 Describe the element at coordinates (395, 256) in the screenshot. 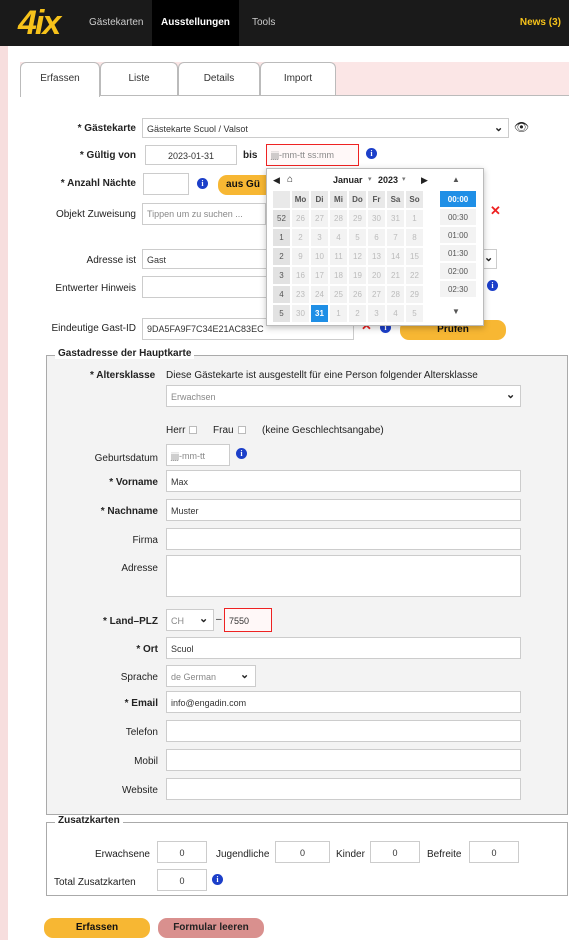

I see `calendar-day: 14` at that location.